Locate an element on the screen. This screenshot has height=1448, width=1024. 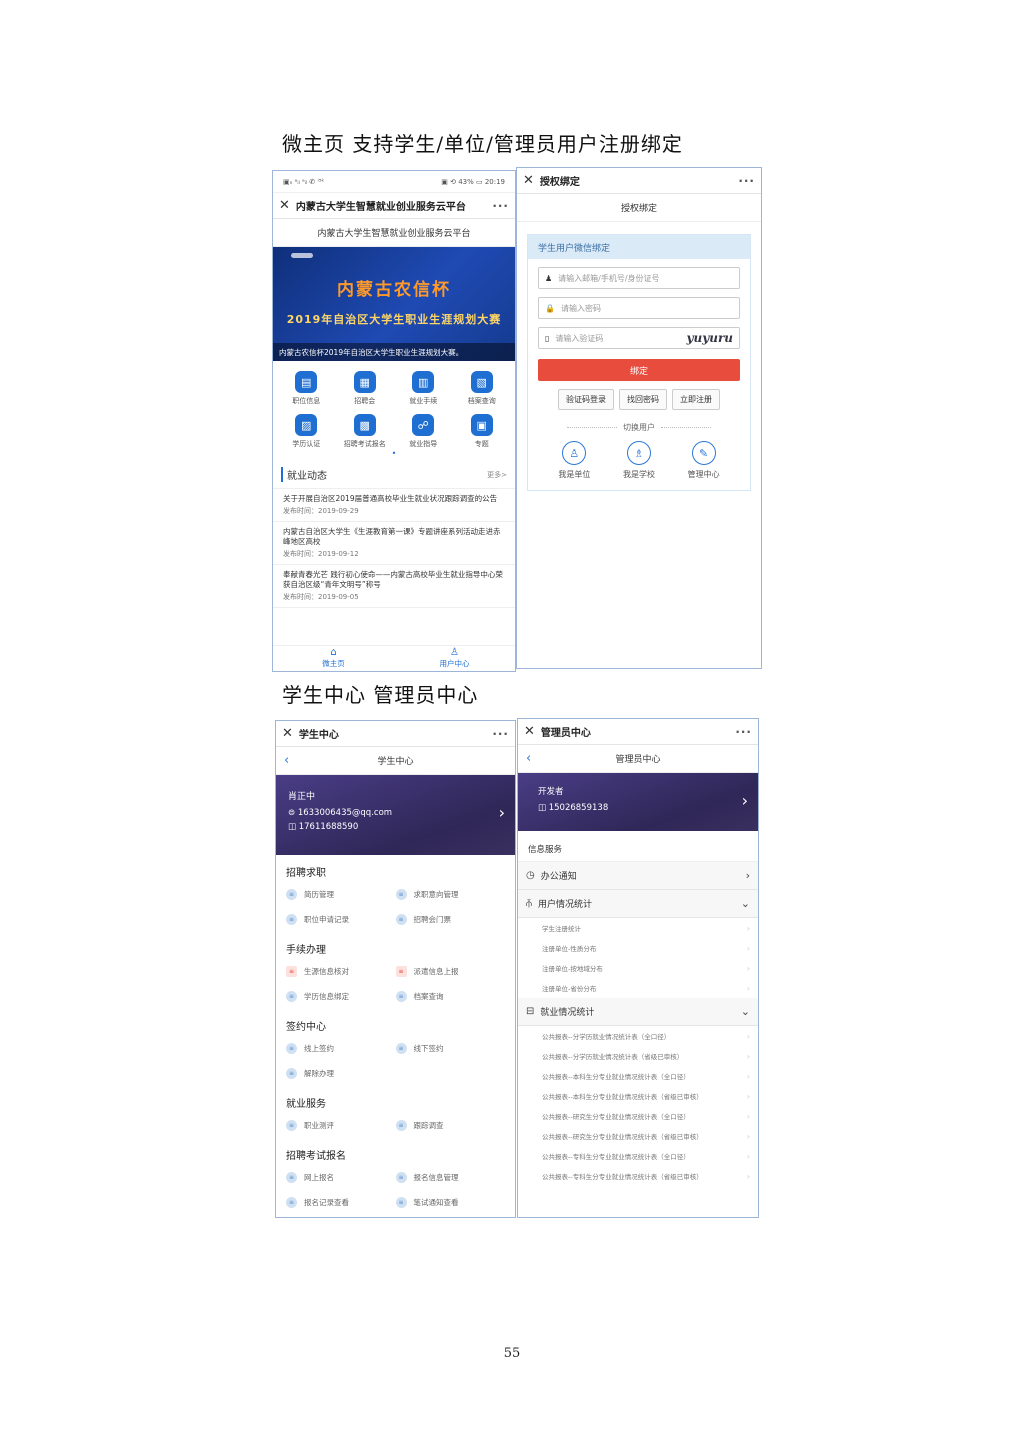
bind-button: 绑定 is located at coordinates (639, 370).